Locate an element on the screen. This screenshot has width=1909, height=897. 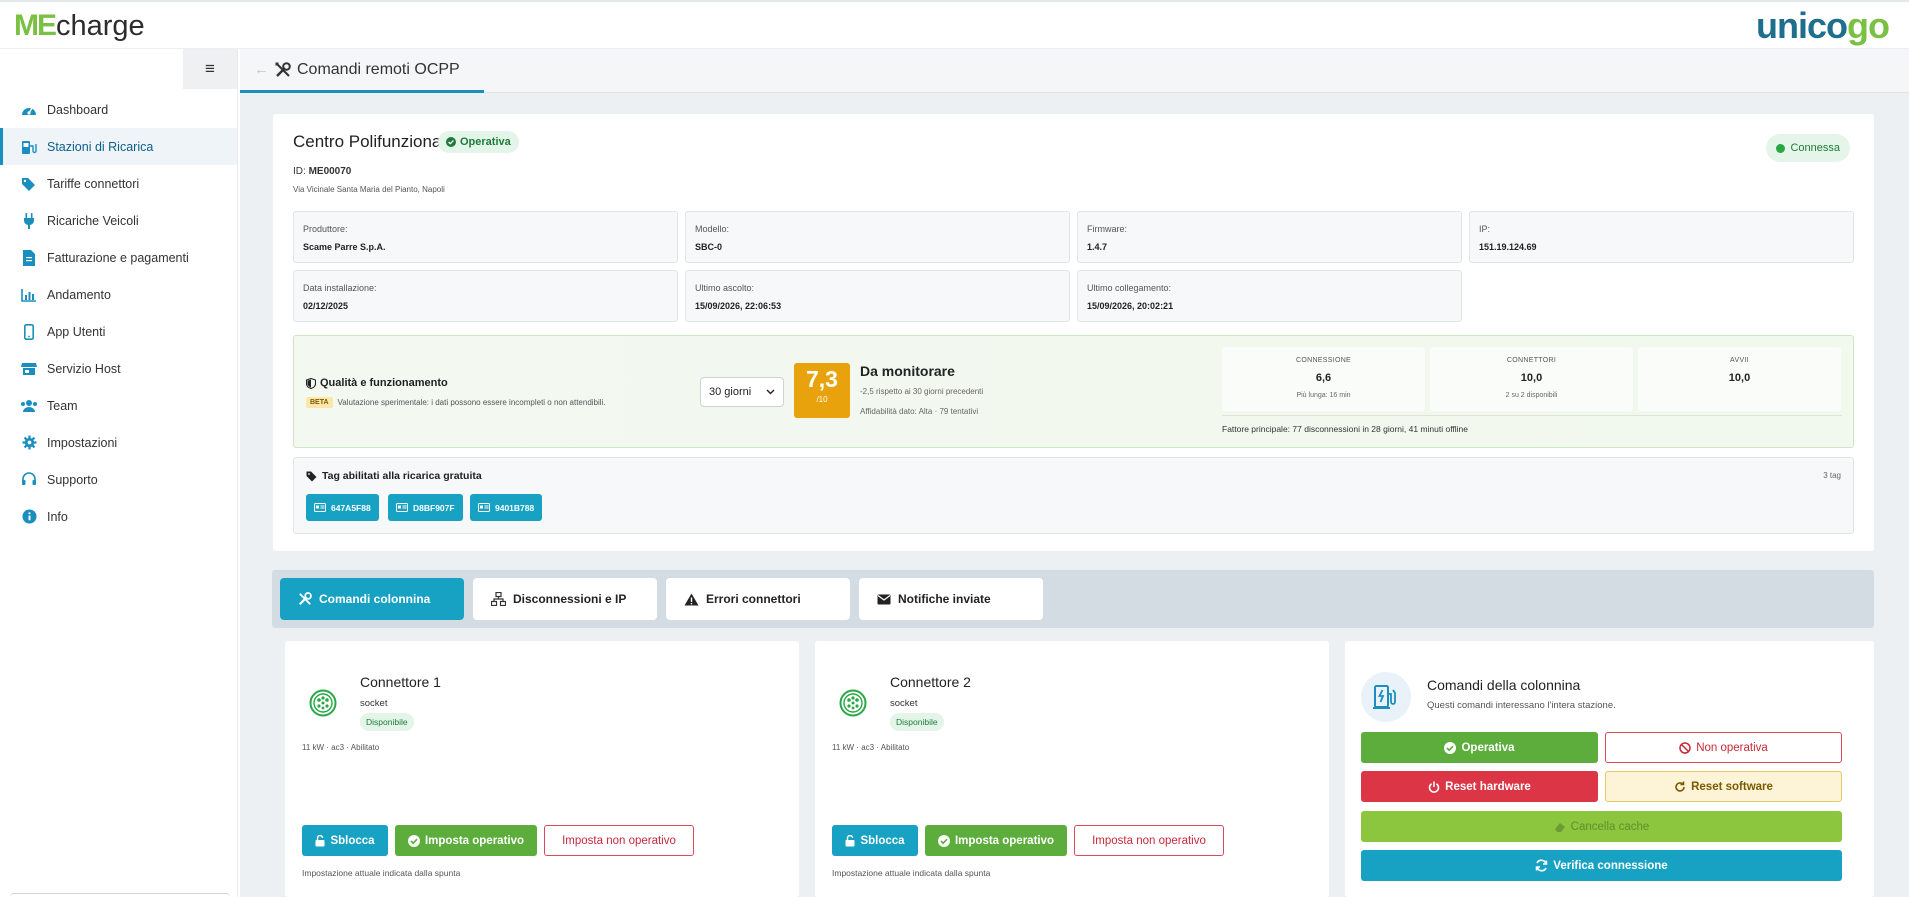
sidebar-item-impostazioni: Impostazioni is located at coordinates (118, 442).